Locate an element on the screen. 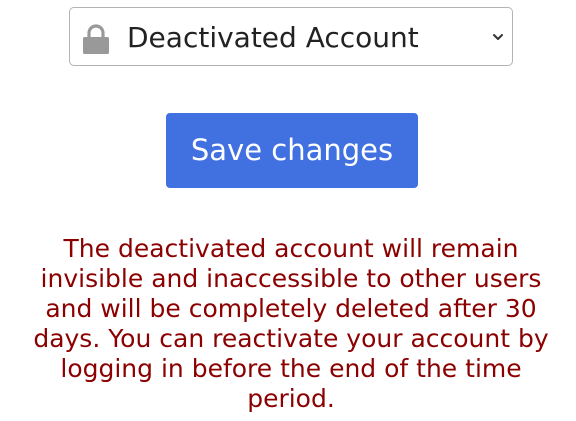 The height and width of the screenshot is (421, 576). lock-icon is located at coordinates (96, 39).